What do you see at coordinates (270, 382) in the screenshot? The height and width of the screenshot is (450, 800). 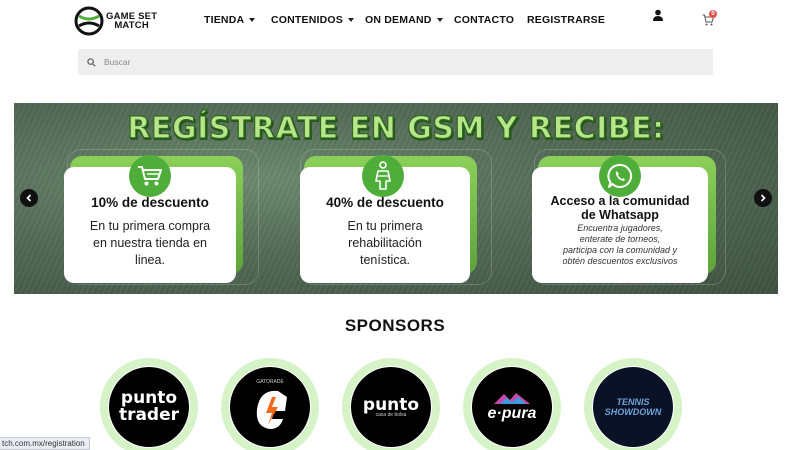 I see `sponsor-logo-small-text: GATORADE` at bounding box center [270, 382].